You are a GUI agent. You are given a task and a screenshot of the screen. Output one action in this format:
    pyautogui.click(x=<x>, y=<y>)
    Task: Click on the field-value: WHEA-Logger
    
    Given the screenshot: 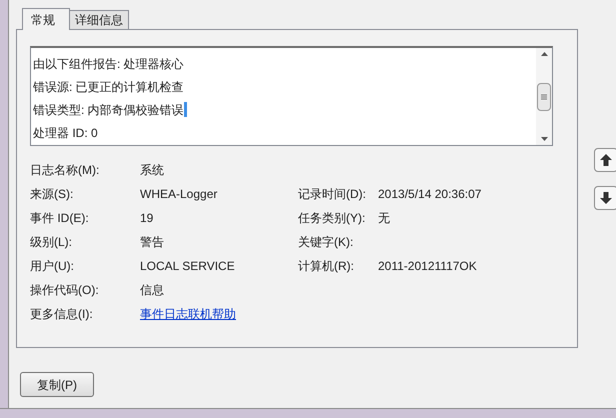 What is the action you would take?
    pyautogui.click(x=179, y=194)
    